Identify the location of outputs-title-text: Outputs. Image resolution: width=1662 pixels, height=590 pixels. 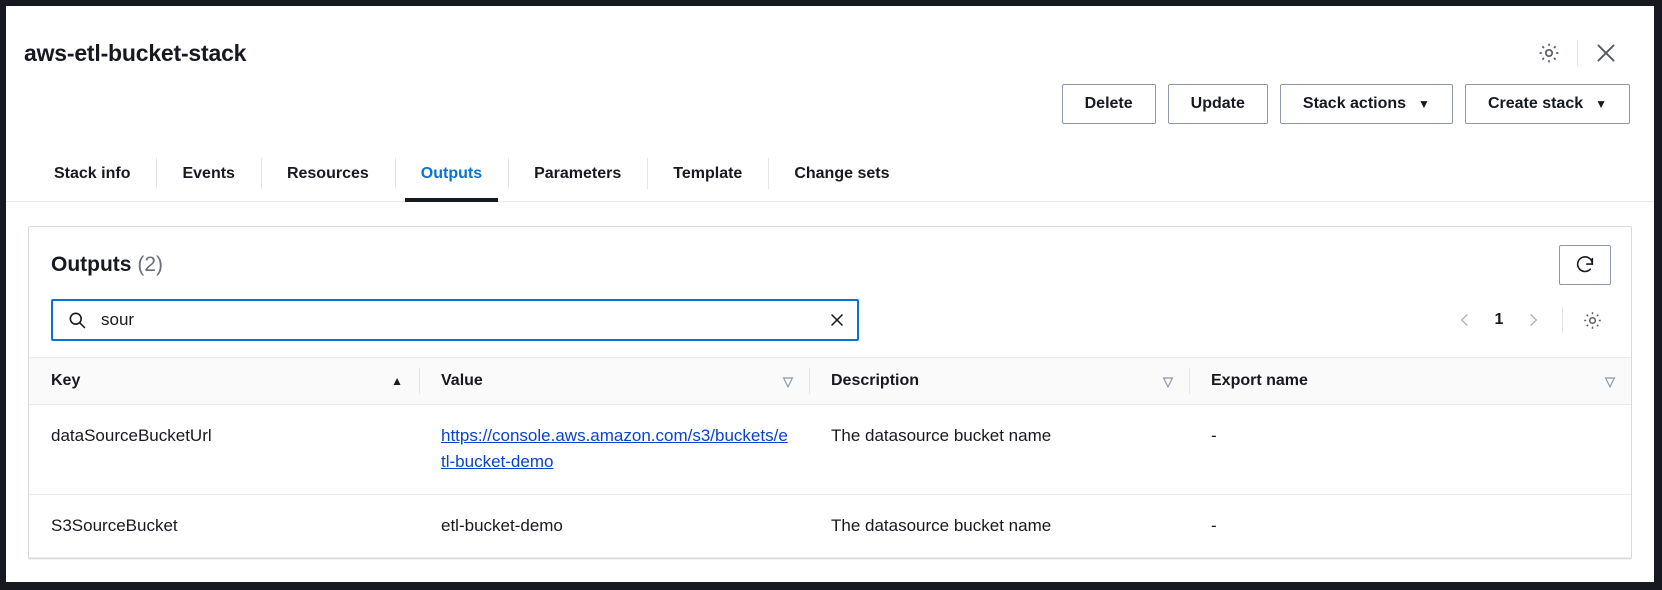
(91, 264).